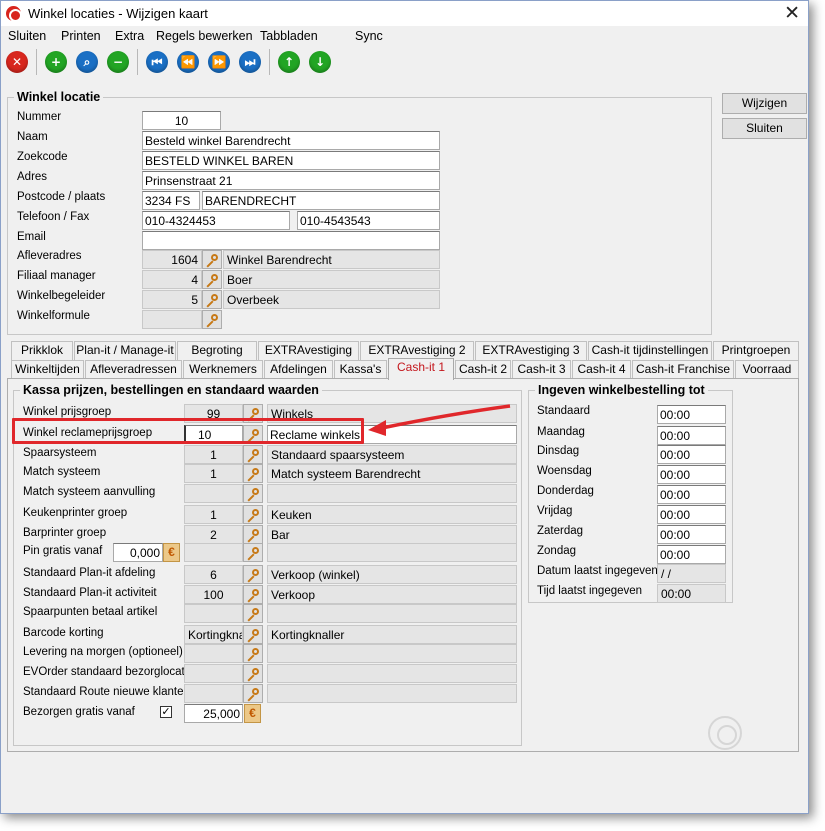 The image size is (825, 831). I want to click on nummer-field: 10, so click(181, 120).